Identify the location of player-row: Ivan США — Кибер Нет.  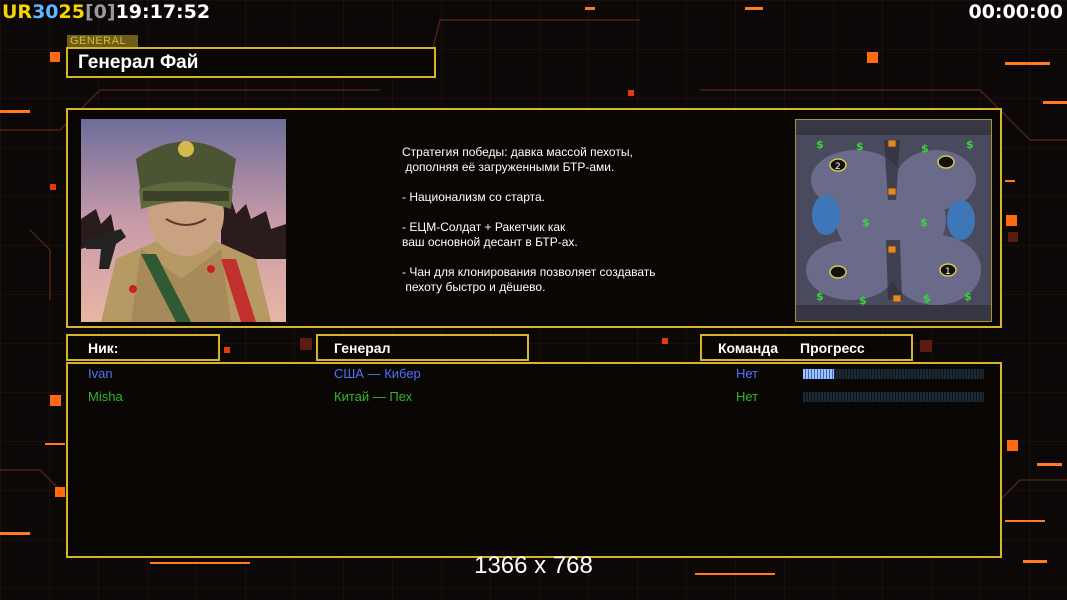
(534, 374).